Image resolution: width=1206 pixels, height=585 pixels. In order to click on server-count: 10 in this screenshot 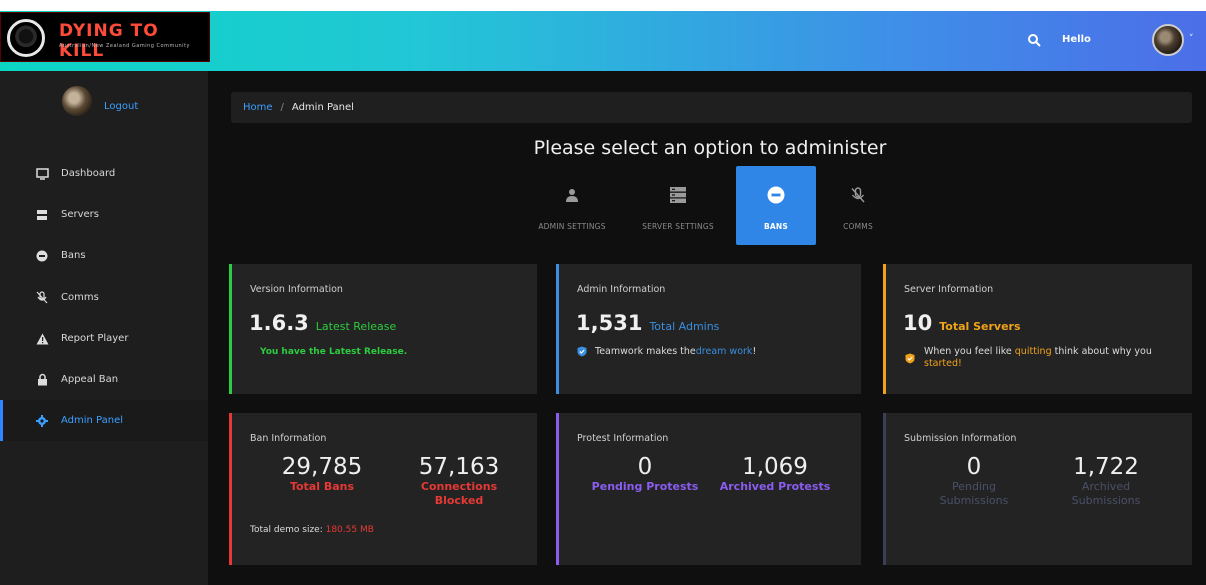, I will do `click(918, 323)`.